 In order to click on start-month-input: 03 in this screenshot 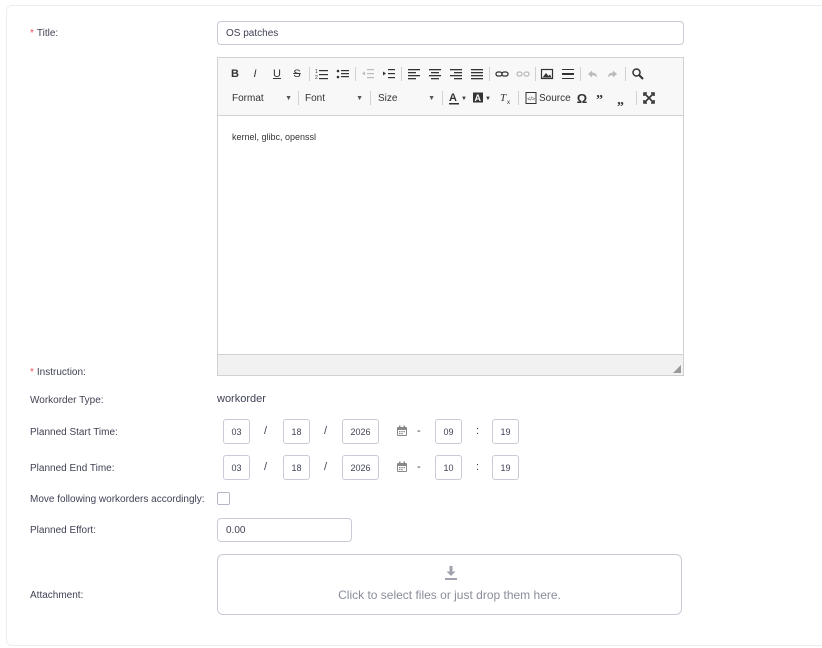, I will do `click(236, 431)`.